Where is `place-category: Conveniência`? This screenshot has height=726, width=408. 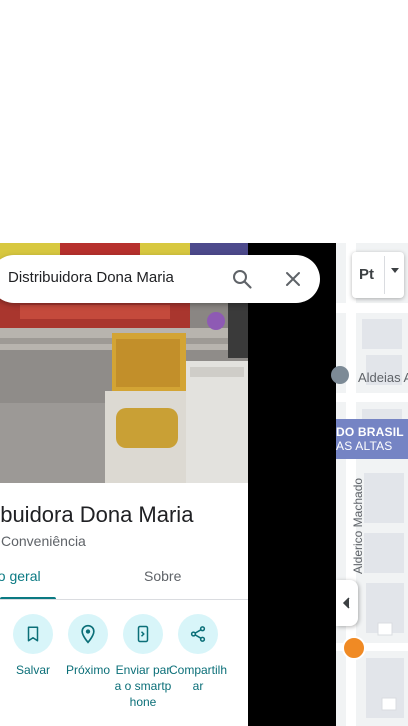
place-category: Conveniência is located at coordinates (43, 541).